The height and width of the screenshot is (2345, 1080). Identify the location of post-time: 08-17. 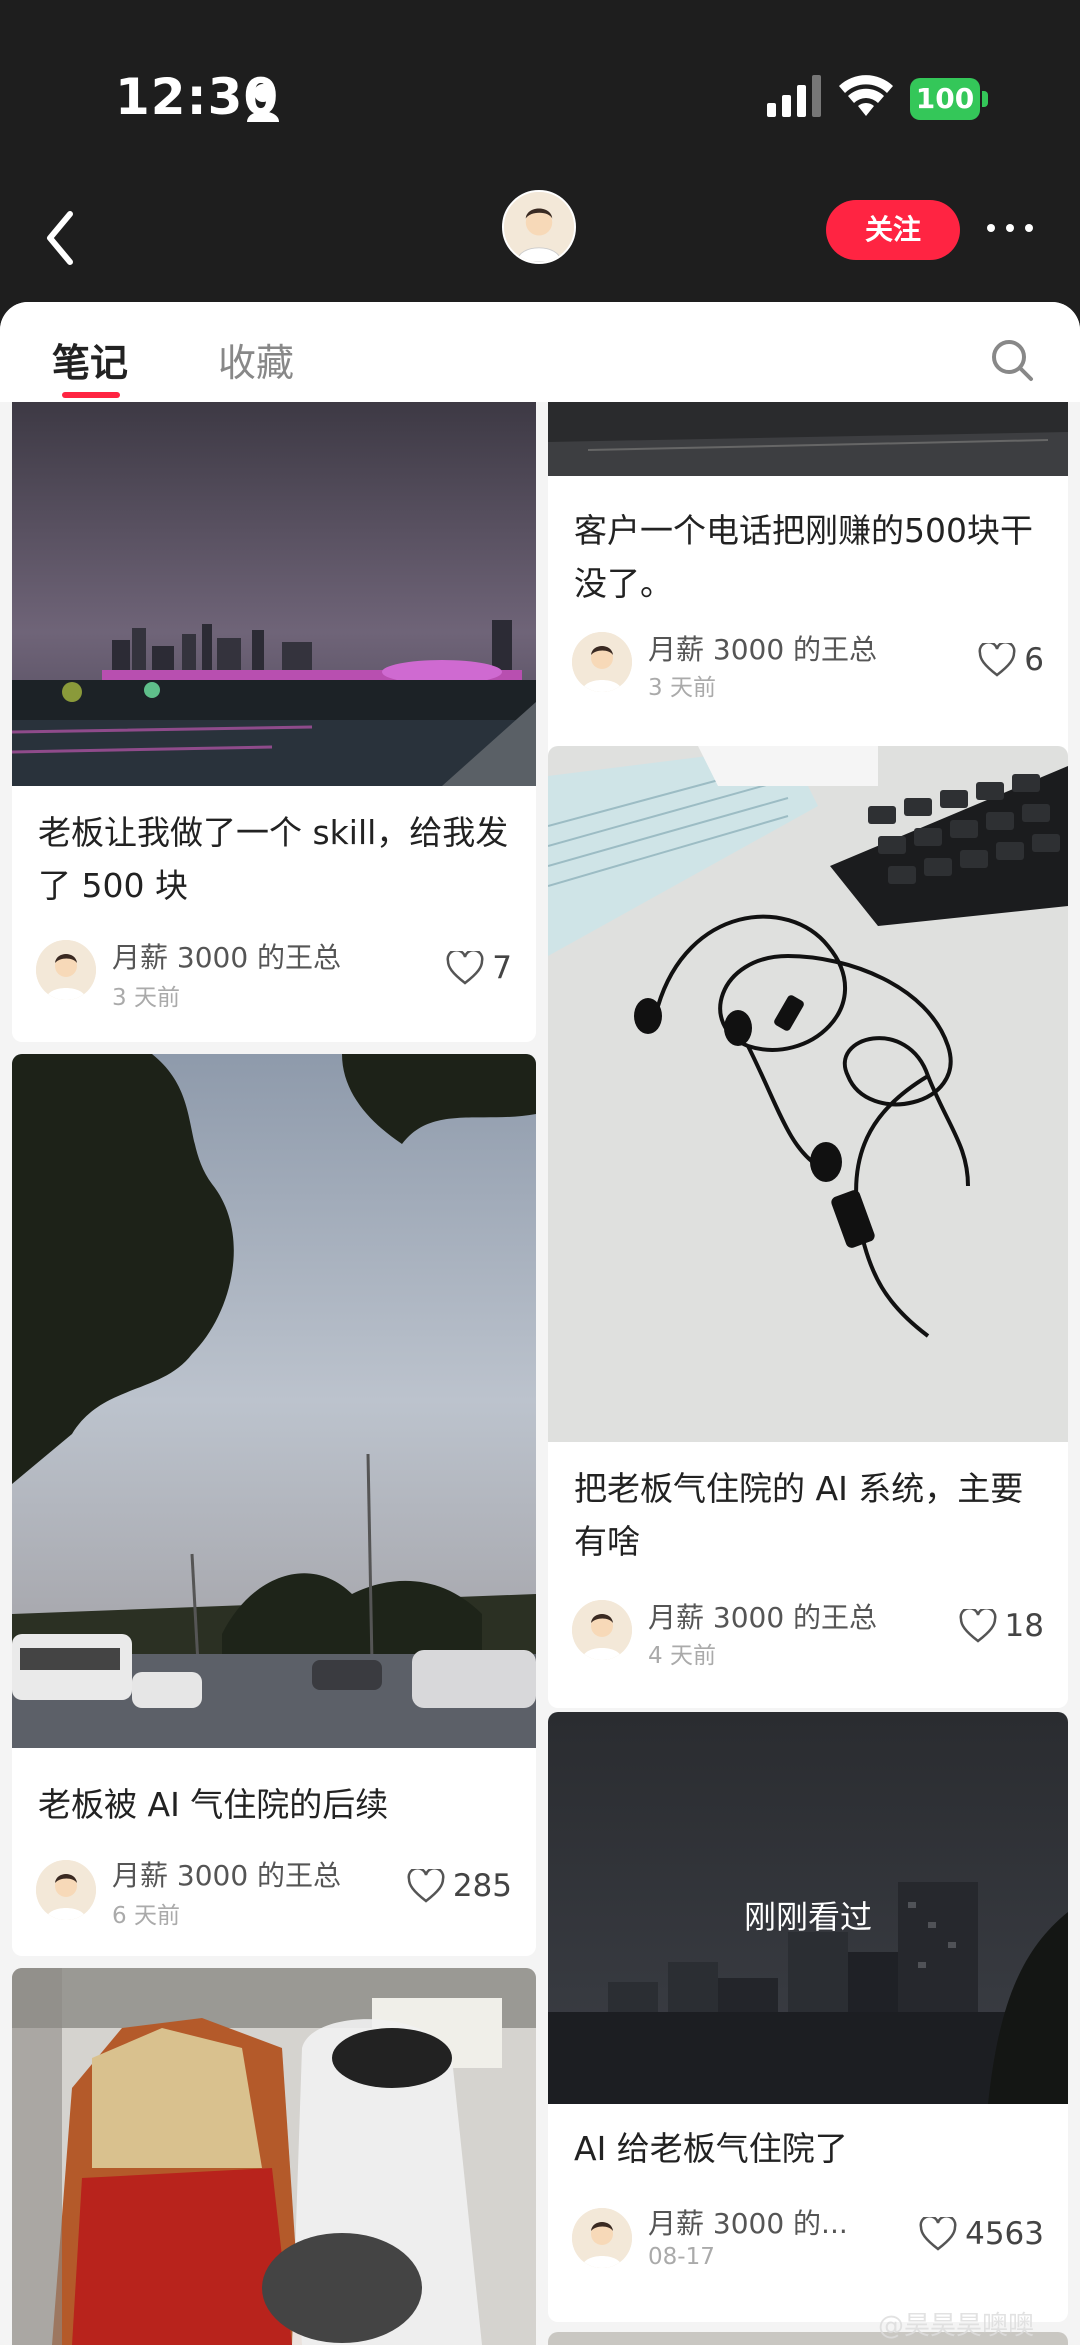
(681, 2257).